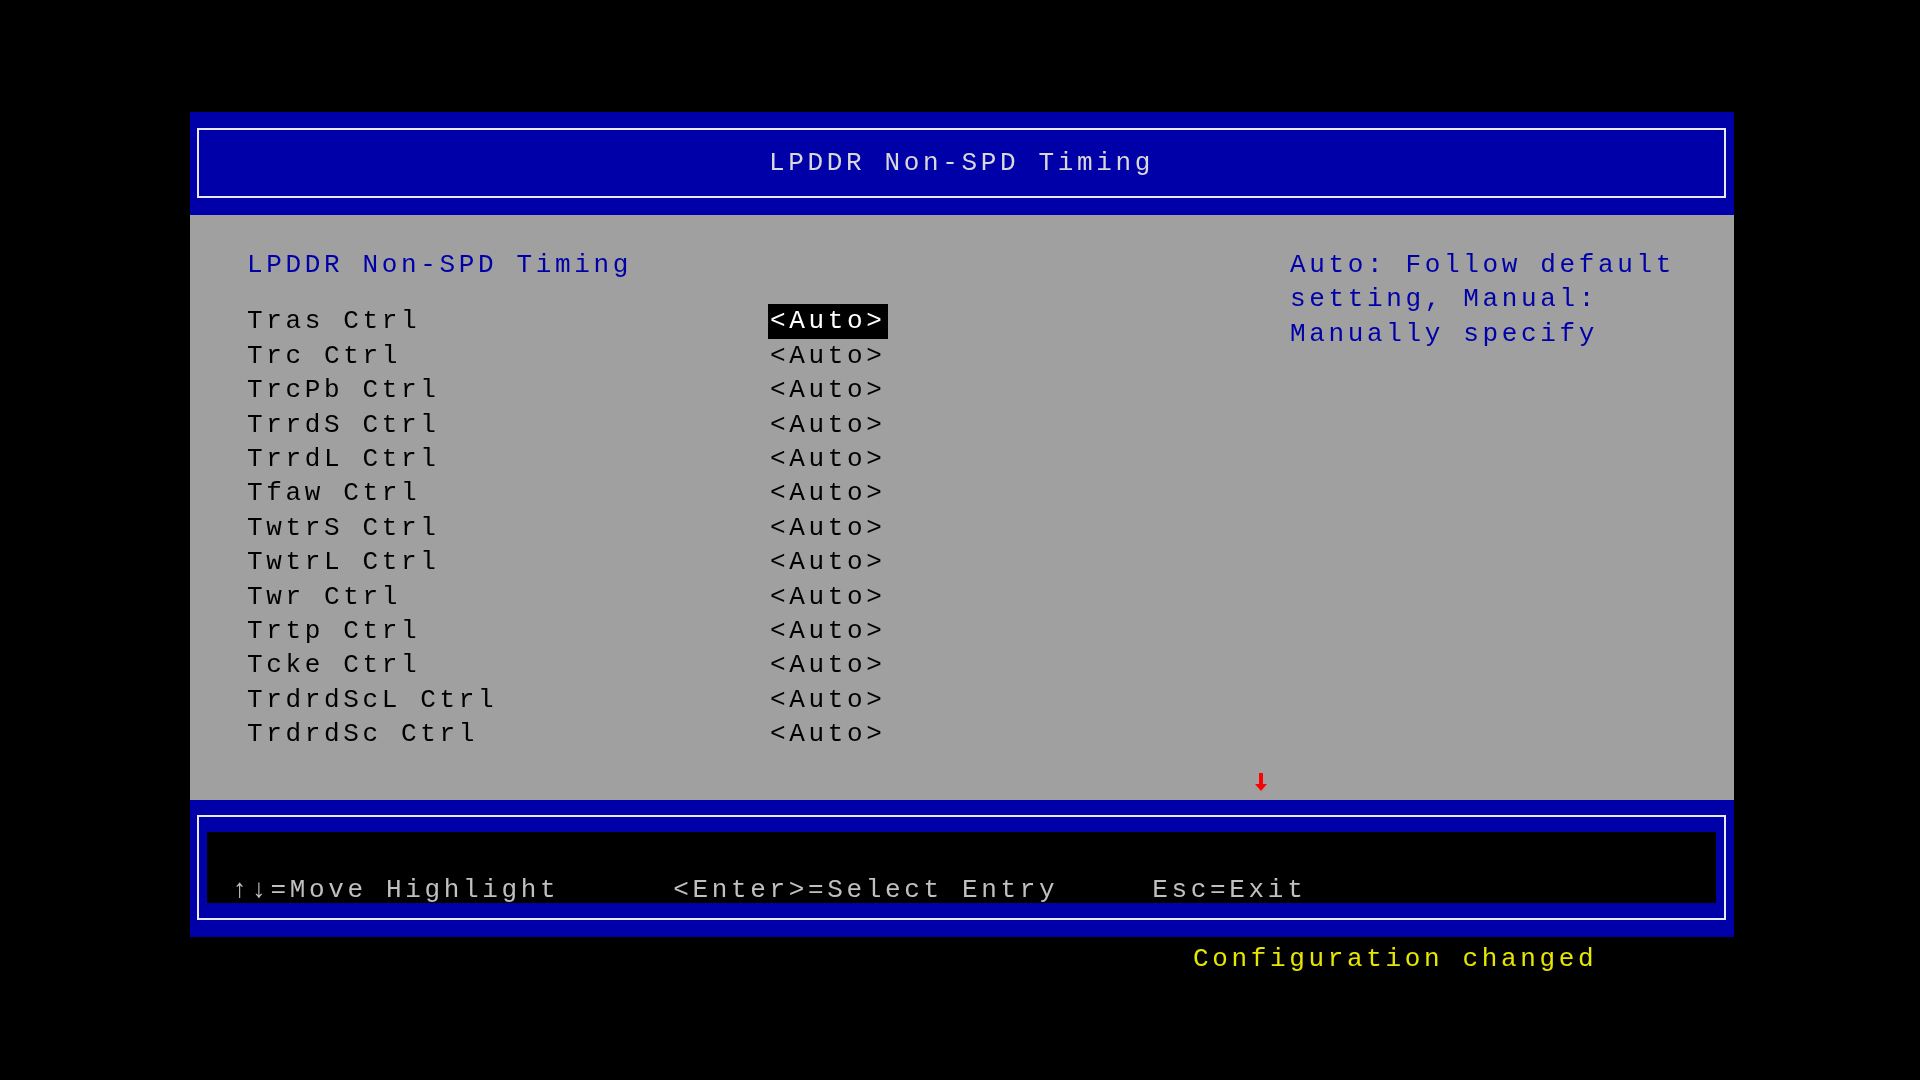  I want to click on window-title: LPDDR Non-SPD Timing, so click(961, 163).